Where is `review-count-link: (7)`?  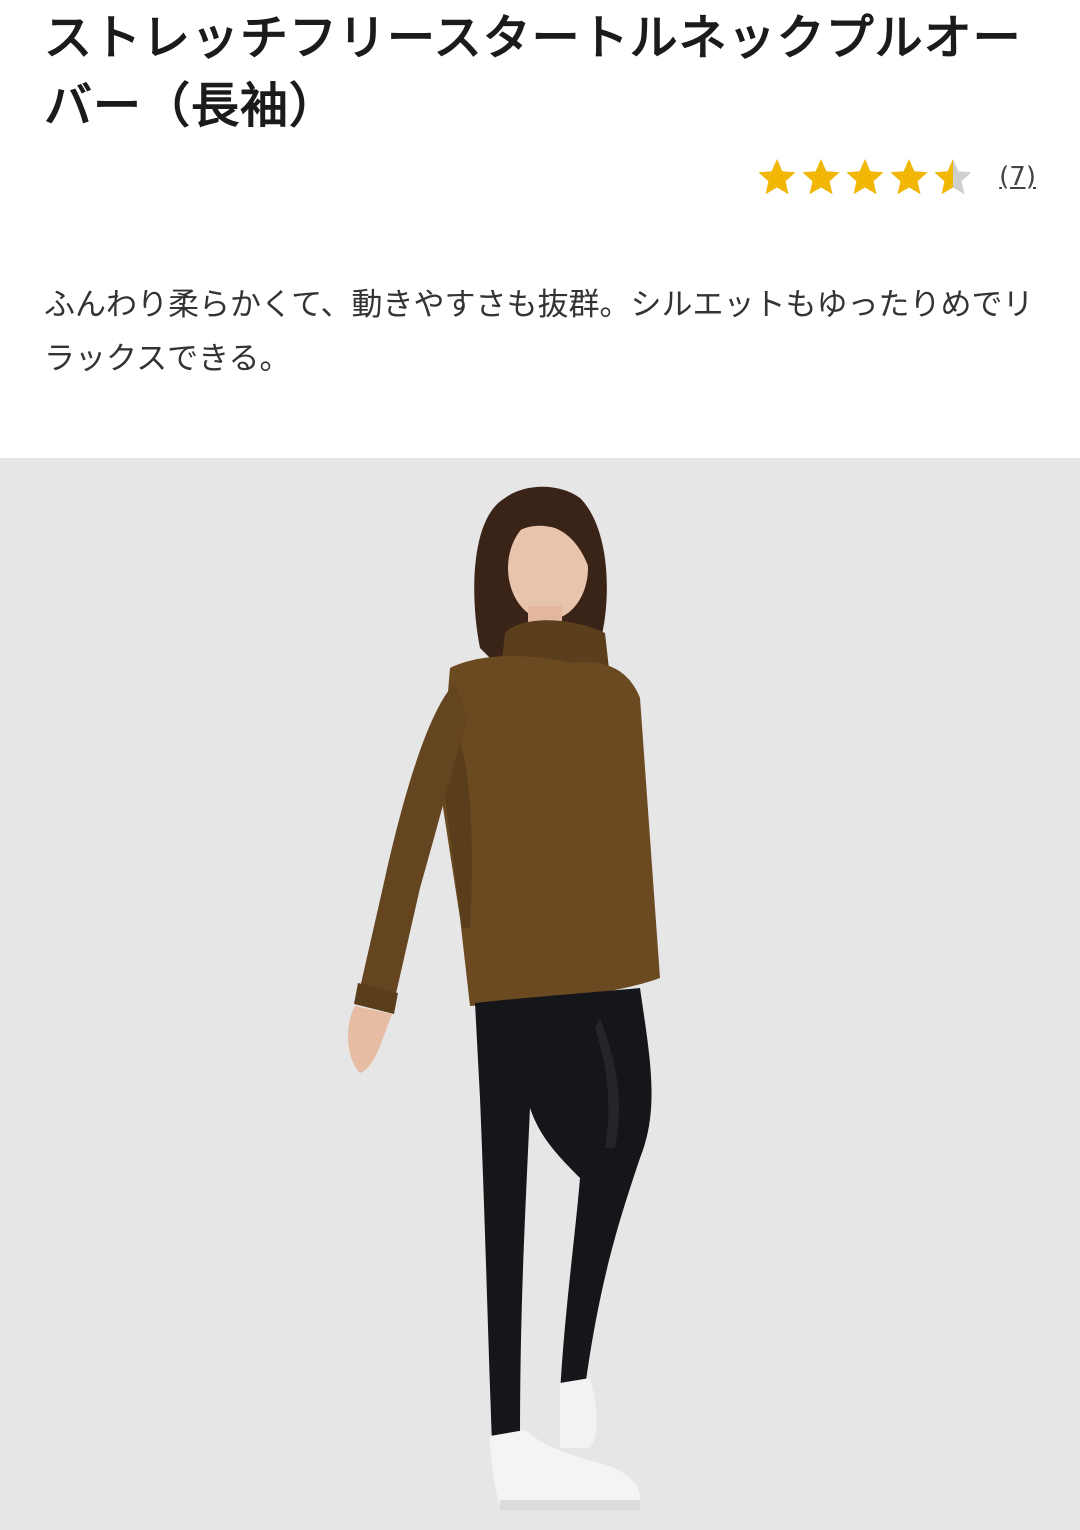 review-count-link: (7) is located at coordinates (1017, 177).